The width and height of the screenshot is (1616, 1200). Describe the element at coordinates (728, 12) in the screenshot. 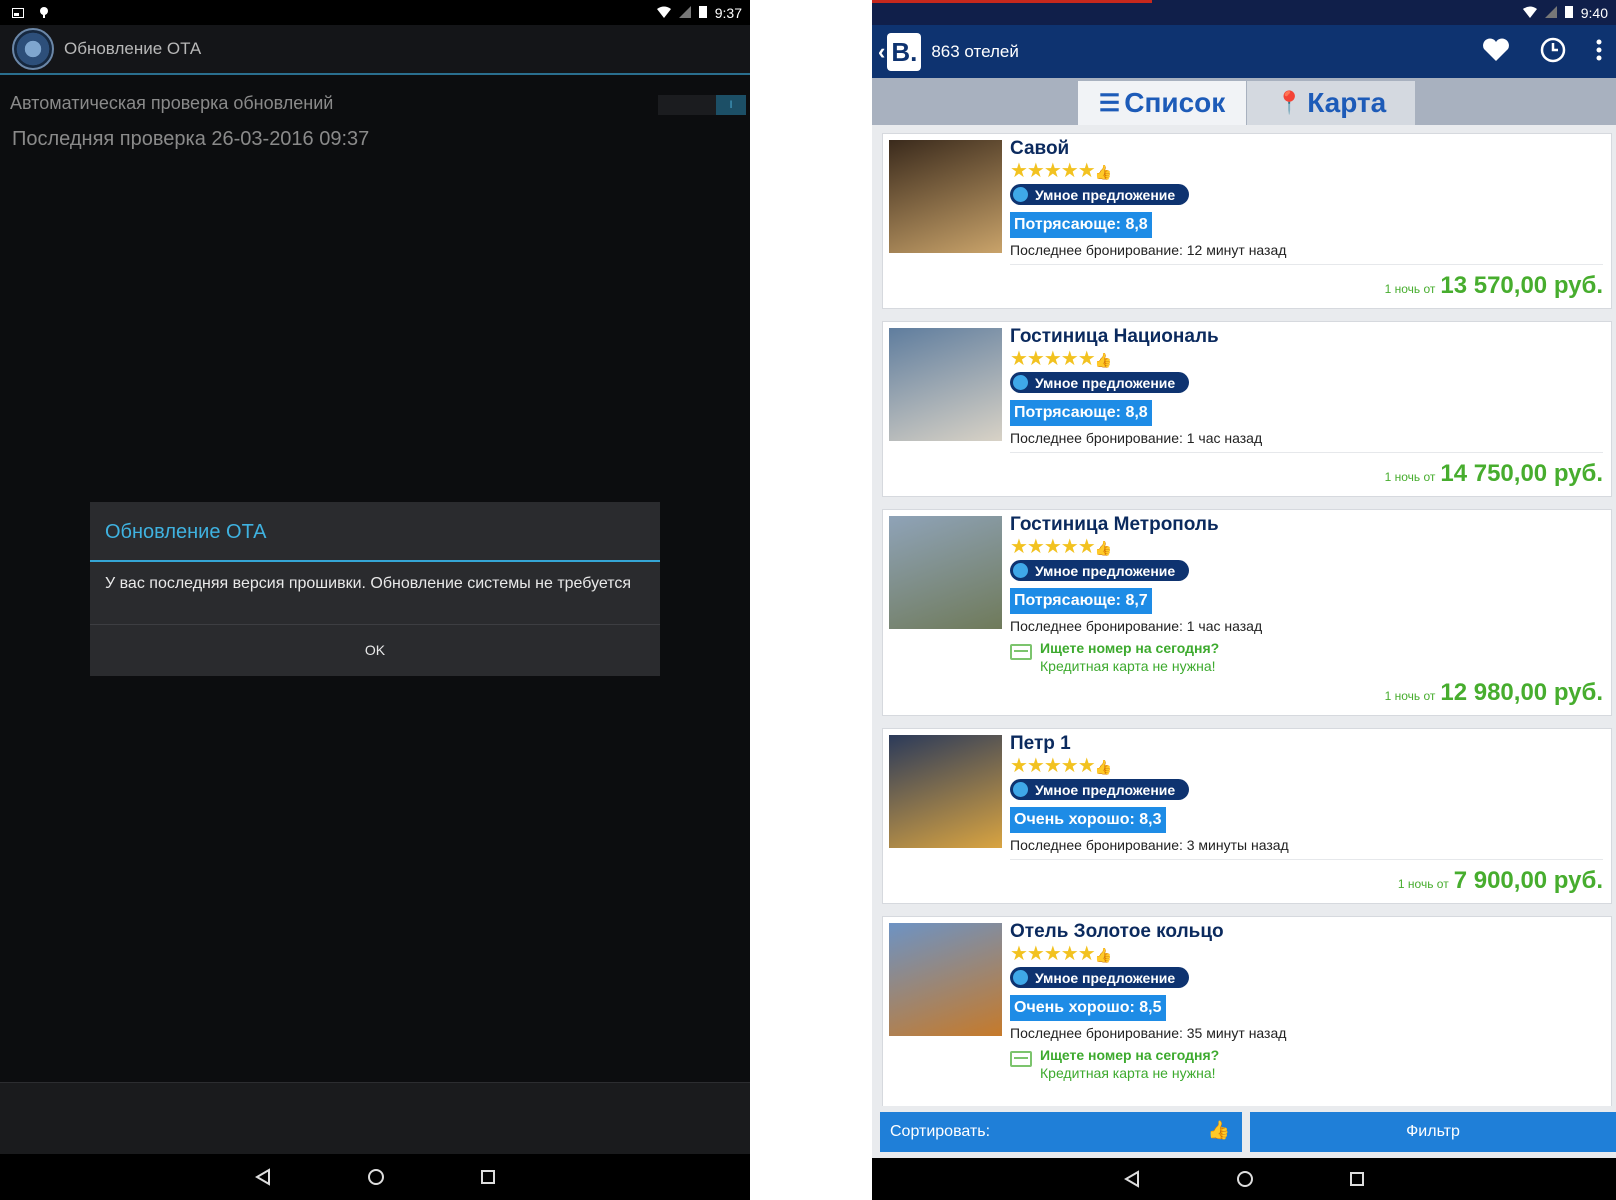

I see `clock-text: 9:37` at that location.